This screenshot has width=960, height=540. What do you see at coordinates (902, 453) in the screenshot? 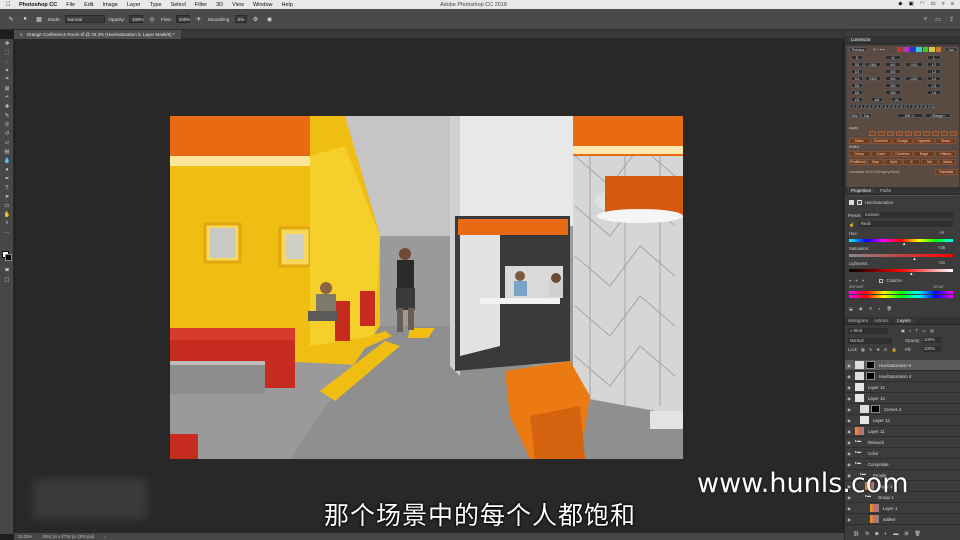
I see `layer-row: ◉ ▸▬ Color` at bounding box center [902, 453].